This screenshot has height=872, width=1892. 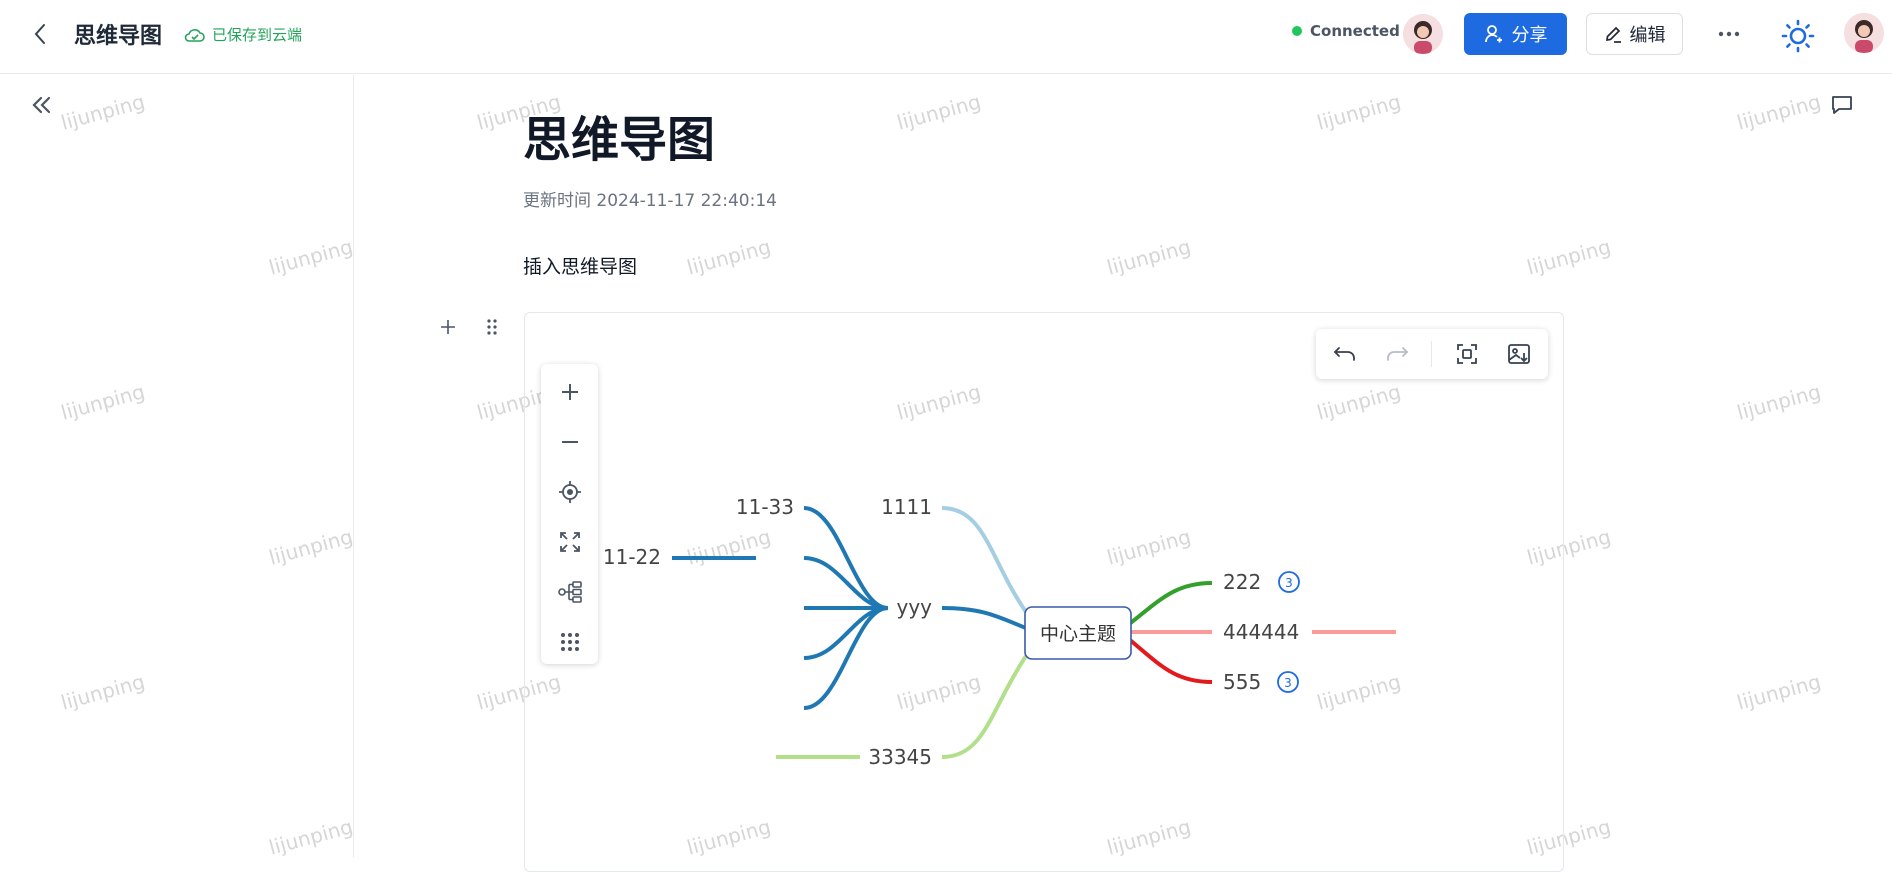 I want to click on mindmap-top-toolbar, so click(x=1432, y=354).